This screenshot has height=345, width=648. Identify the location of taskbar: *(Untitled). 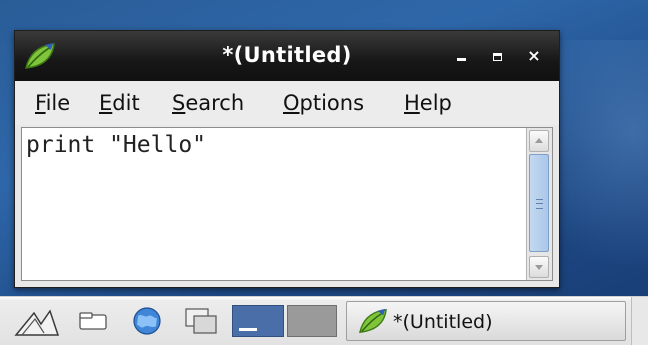
(324, 320).